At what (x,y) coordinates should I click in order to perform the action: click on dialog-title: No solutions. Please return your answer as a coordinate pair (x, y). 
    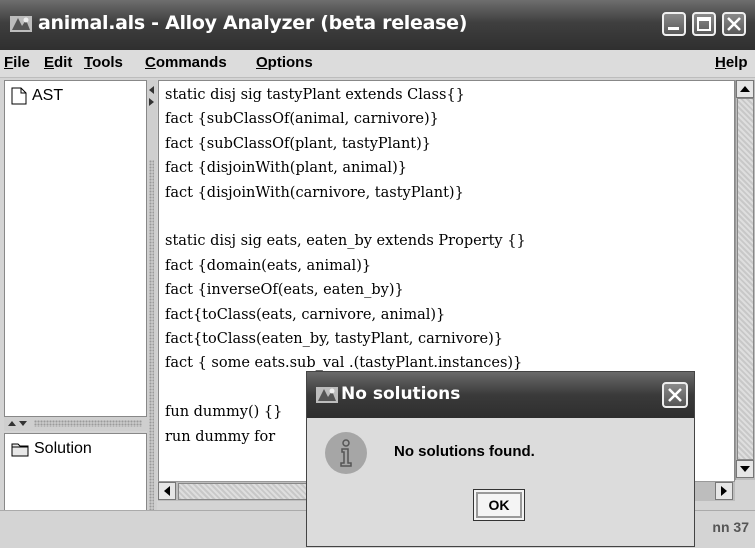
    Looking at the image, I should click on (401, 394).